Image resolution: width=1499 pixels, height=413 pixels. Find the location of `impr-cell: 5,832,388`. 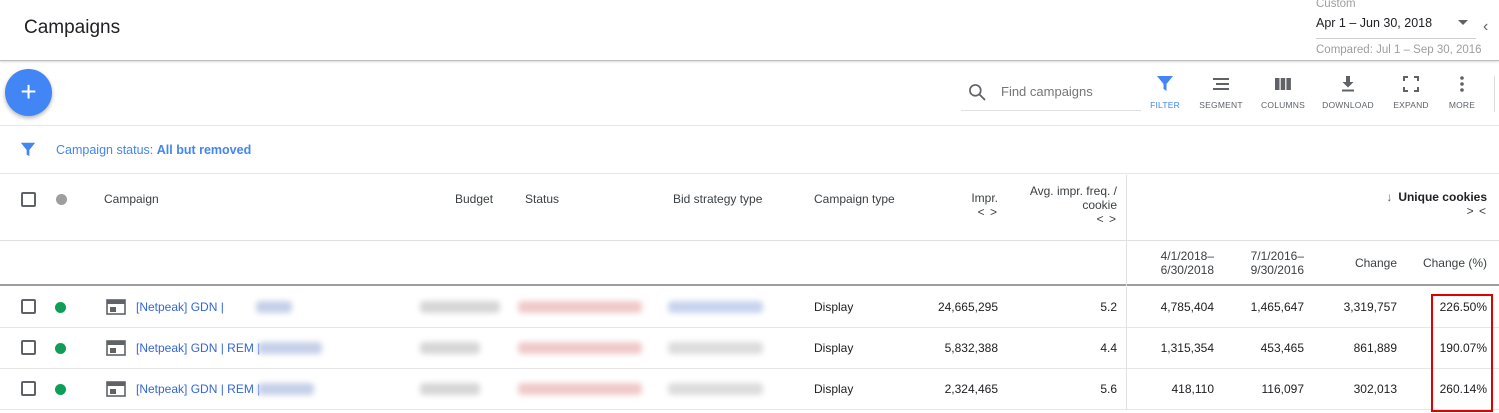

impr-cell: 5,832,388 is located at coordinates (971, 348).